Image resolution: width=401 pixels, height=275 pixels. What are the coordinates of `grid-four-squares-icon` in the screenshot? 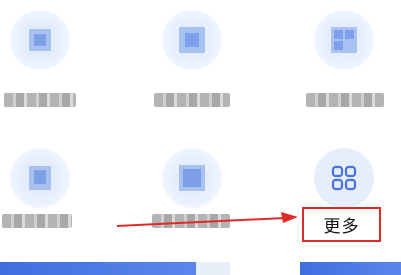 It's located at (344, 178).